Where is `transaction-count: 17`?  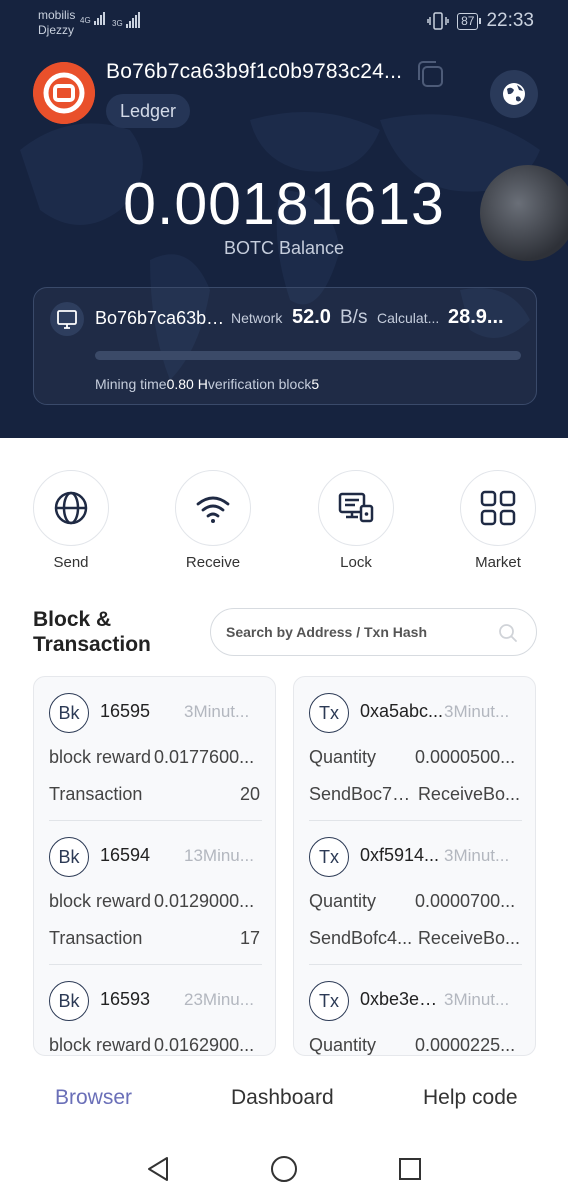 transaction-count: 17 is located at coordinates (249, 938).